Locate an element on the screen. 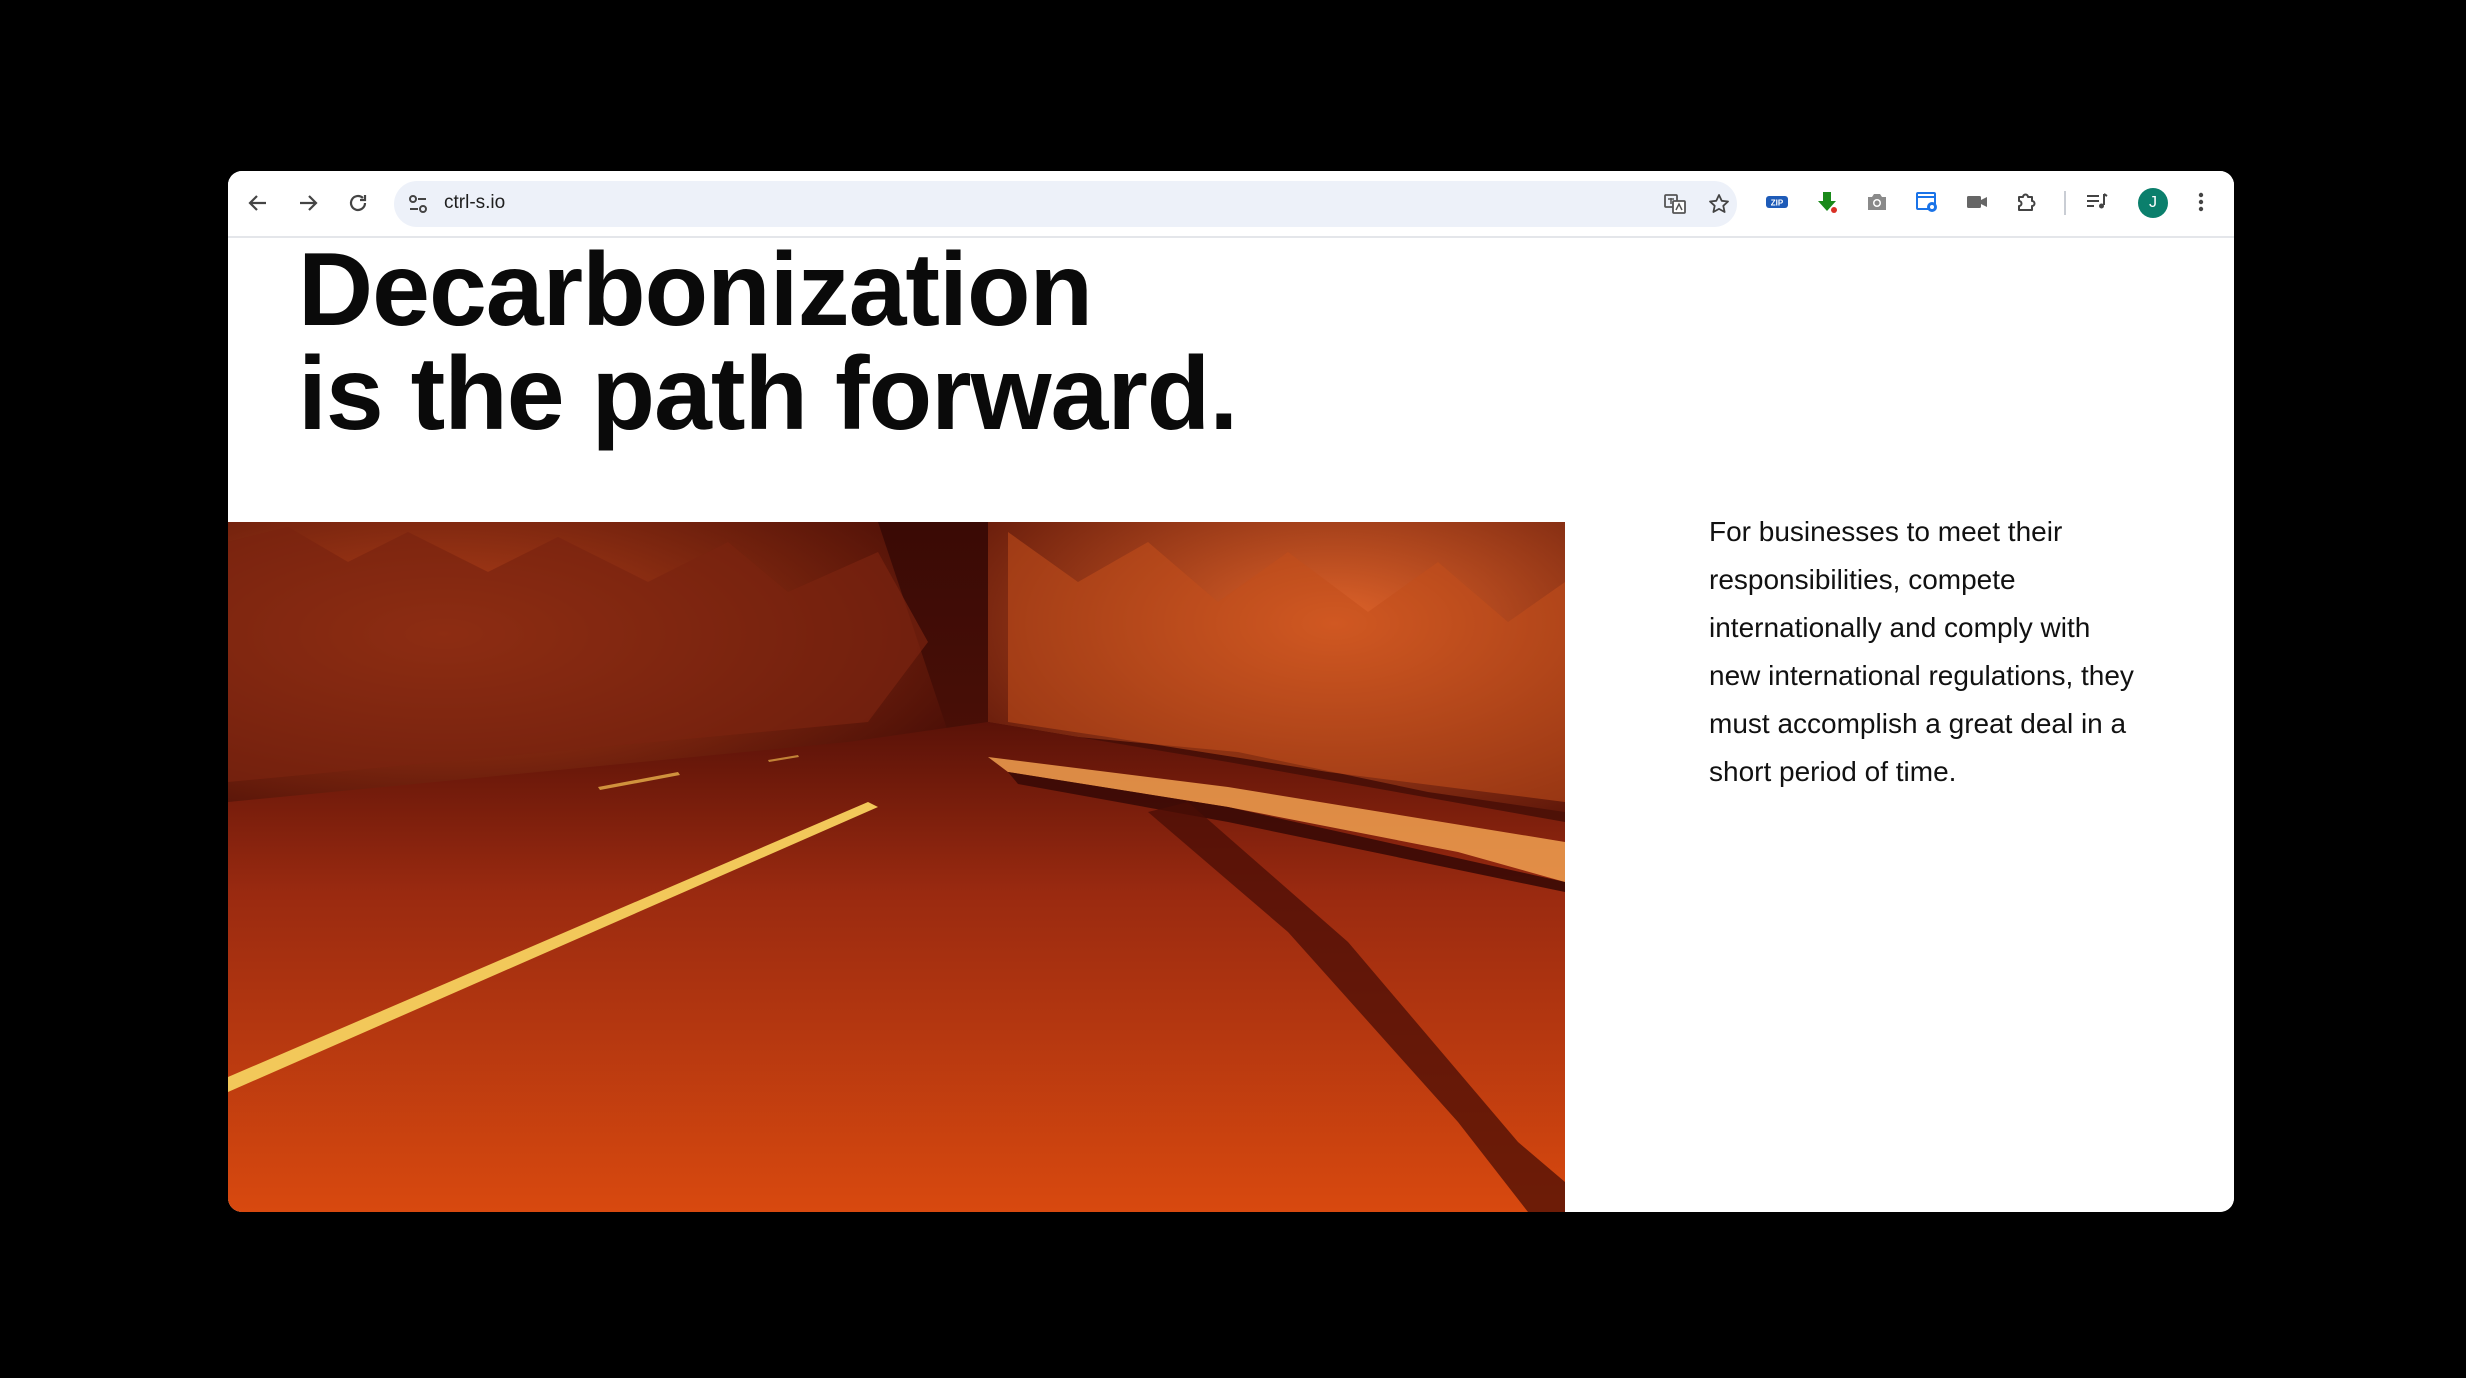  extensions-button is located at coordinates (2027, 202).